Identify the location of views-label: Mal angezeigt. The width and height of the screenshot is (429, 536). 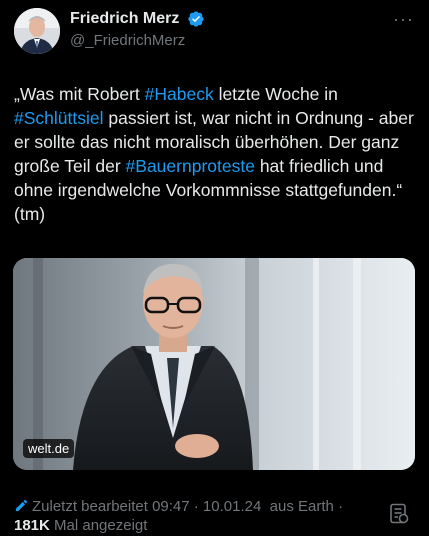
(101, 525).